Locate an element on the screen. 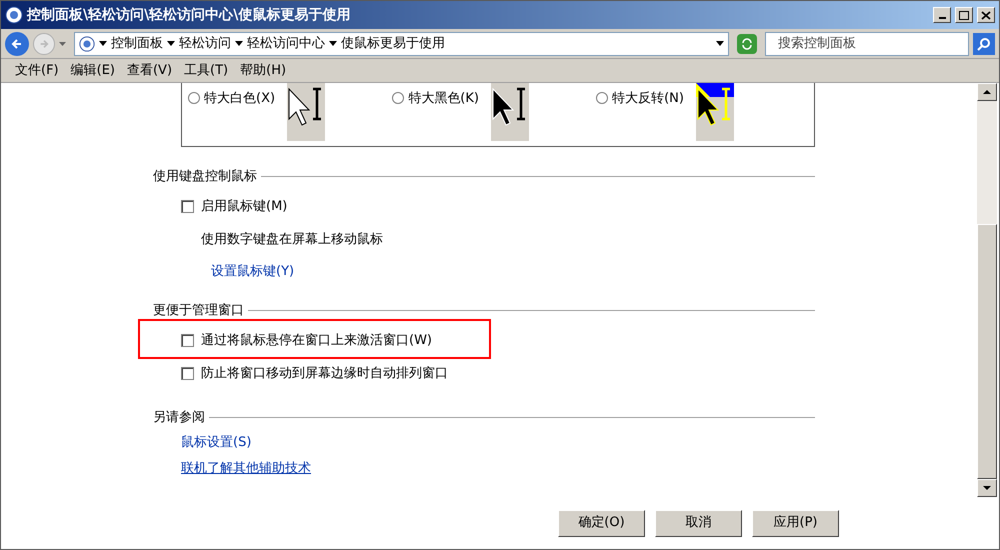 The image size is (1000, 550). close-icon is located at coordinates (986, 15).